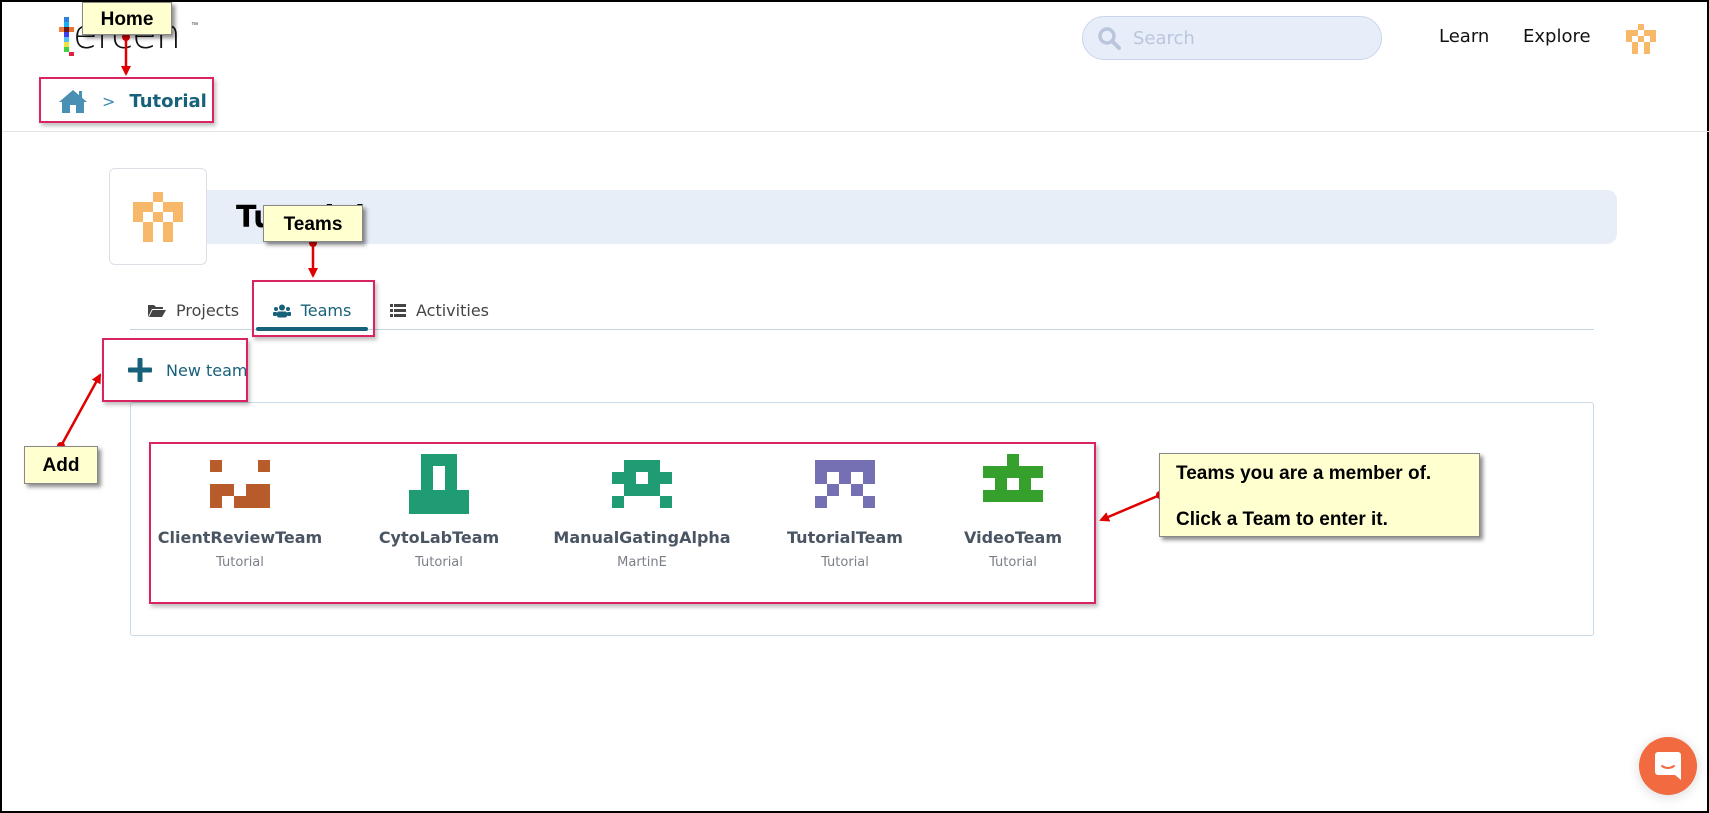 The height and width of the screenshot is (813, 1709). What do you see at coordinates (240, 537) in the screenshot?
I see `team-name: ClientReviewTeam` at bounding box center [240, 537].